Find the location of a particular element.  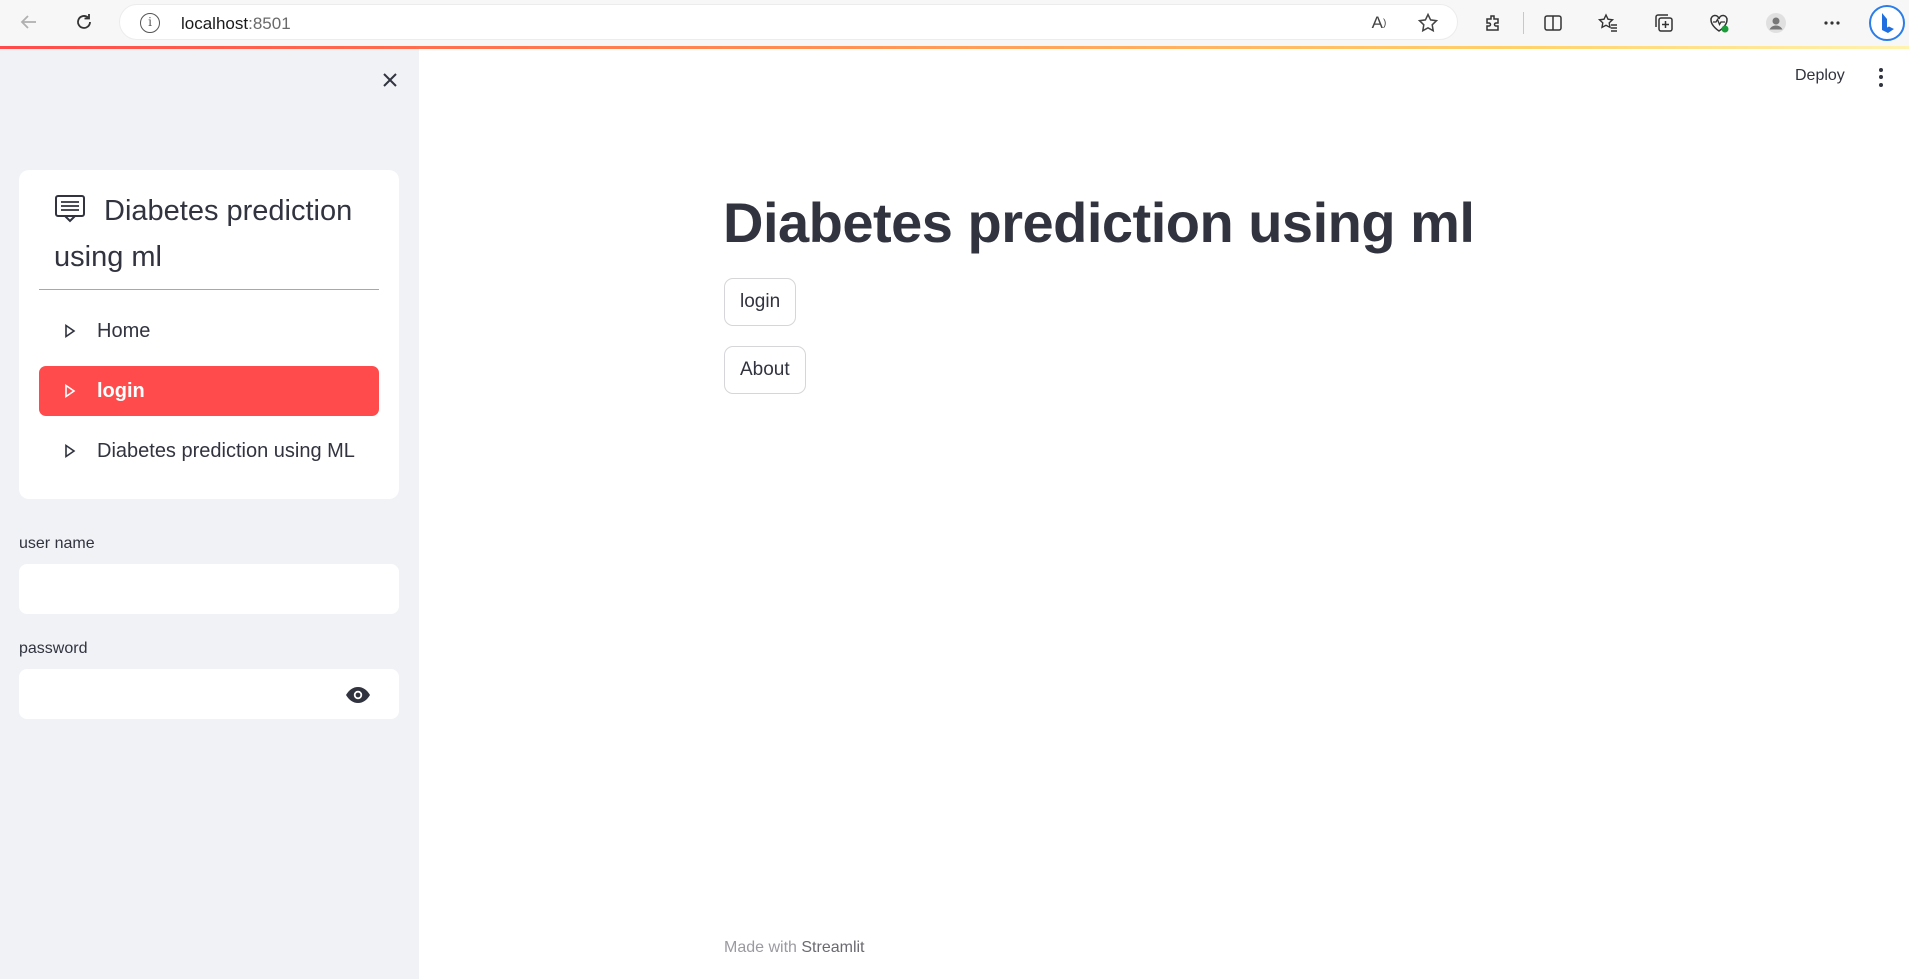

back-icon is located at coordinates (29, 22).